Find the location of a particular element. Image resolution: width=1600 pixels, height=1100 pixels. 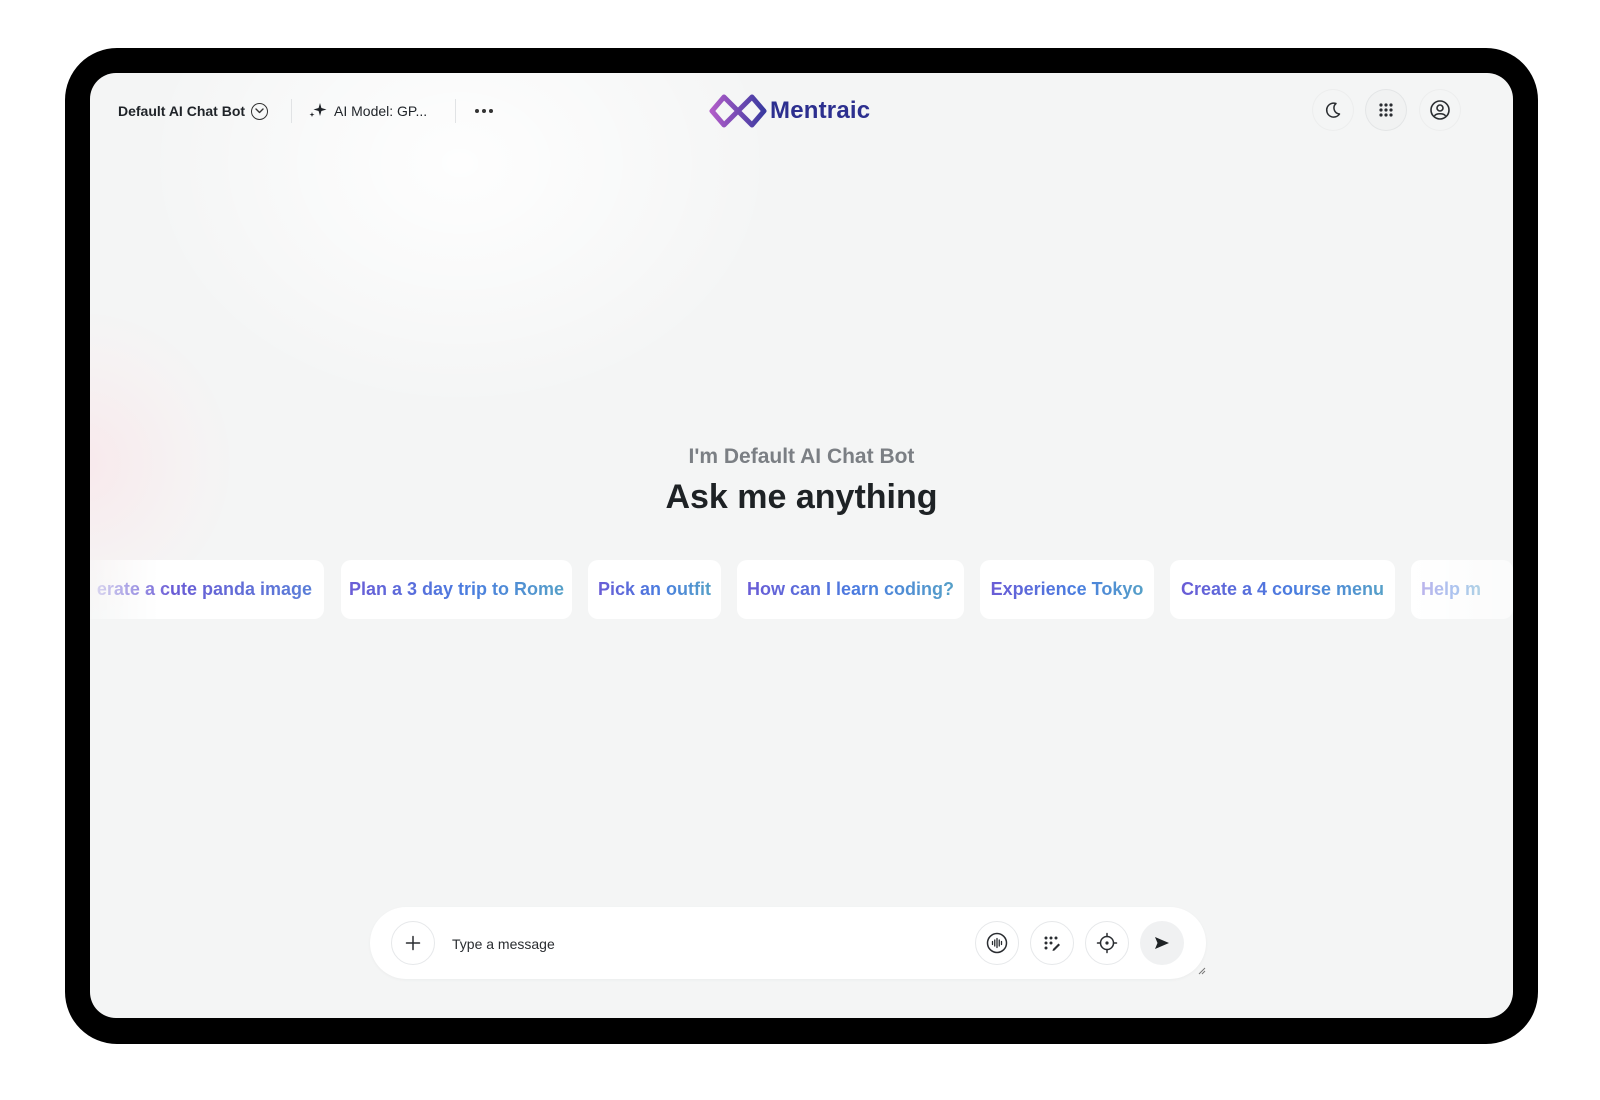

apps-button is located at coordinates (1386, 110).